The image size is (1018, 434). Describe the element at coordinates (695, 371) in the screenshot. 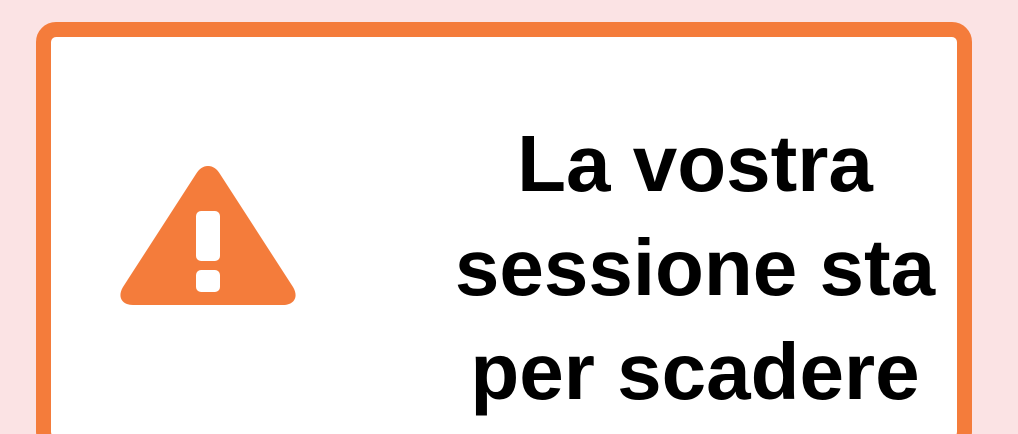

I see `message-line-3: per scadere` at that location.